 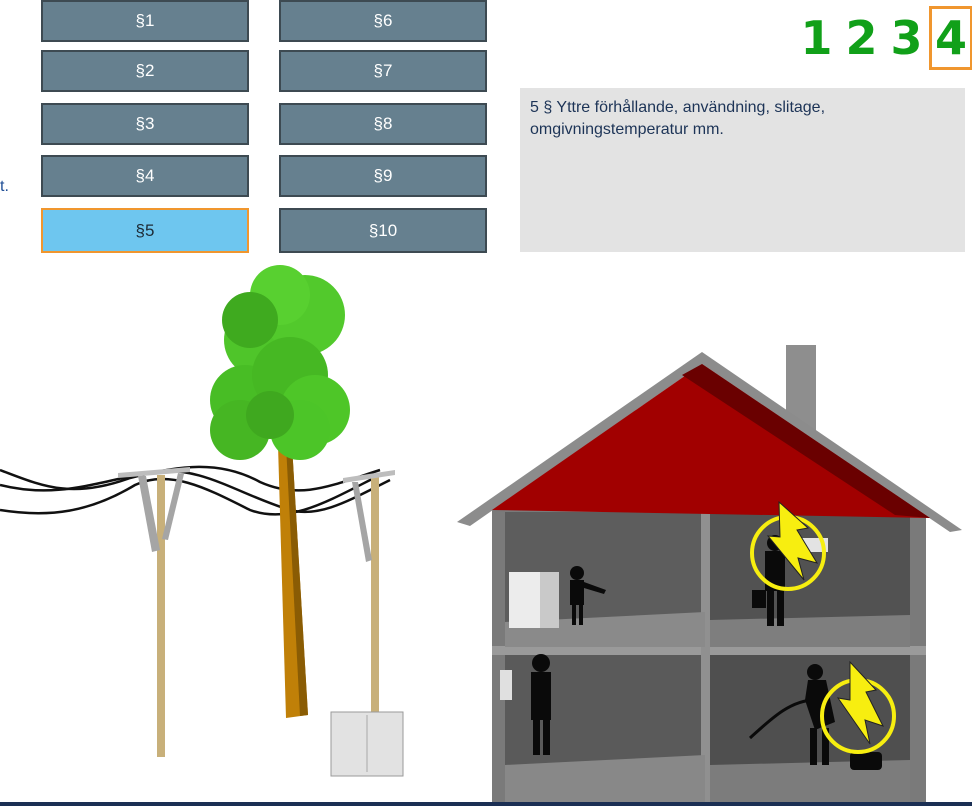 What do you see at coordinates (4, 187) in the screenshot?
I see `truncated-link-text: t.` at bounding box center [4, 187].